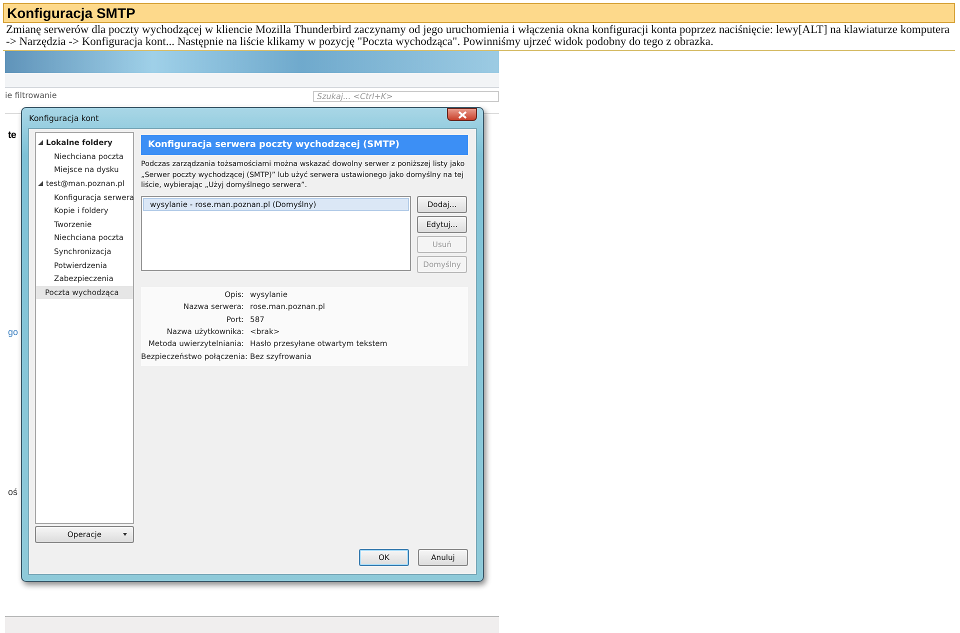 The height and width of the screenshot is (633, 960). I want to click on body-text: oś, so click(13, 492).